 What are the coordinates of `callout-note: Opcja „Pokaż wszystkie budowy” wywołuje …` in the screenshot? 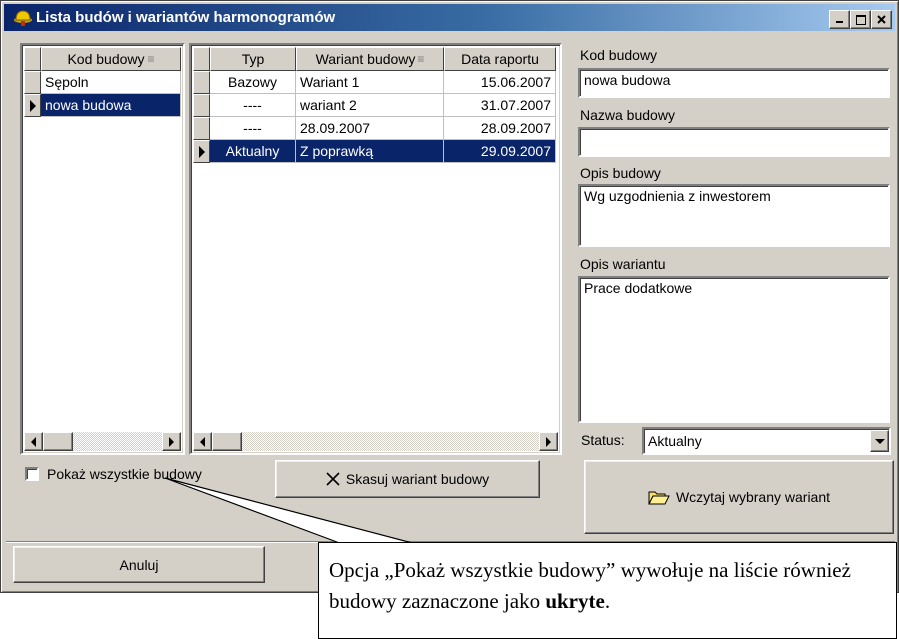 It's located at (607, 590).